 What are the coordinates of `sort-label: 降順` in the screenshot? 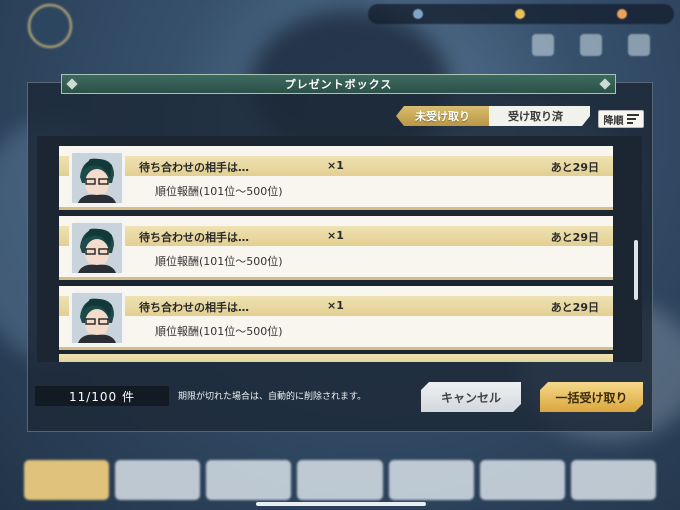 It's located at (613, 121).